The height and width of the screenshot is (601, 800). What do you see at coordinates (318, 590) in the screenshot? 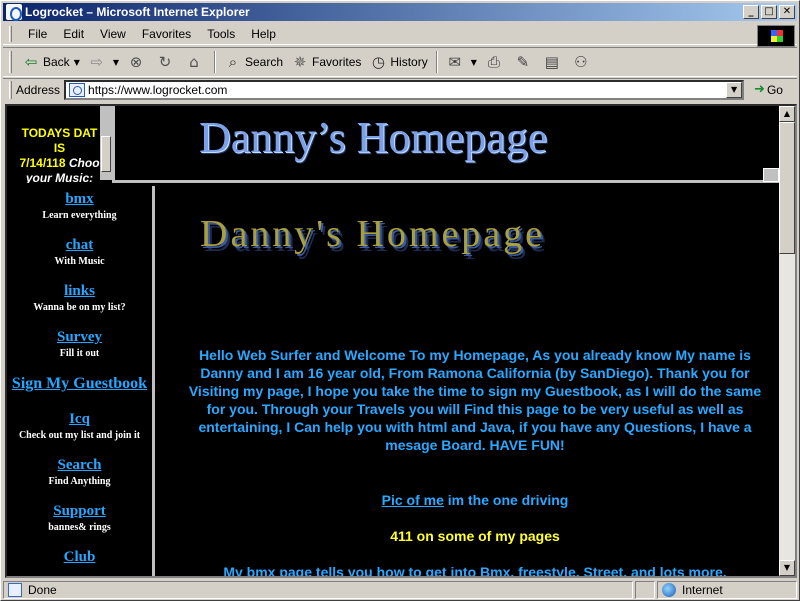
I see `status-panel: Done` at bounding box center [318, 590].